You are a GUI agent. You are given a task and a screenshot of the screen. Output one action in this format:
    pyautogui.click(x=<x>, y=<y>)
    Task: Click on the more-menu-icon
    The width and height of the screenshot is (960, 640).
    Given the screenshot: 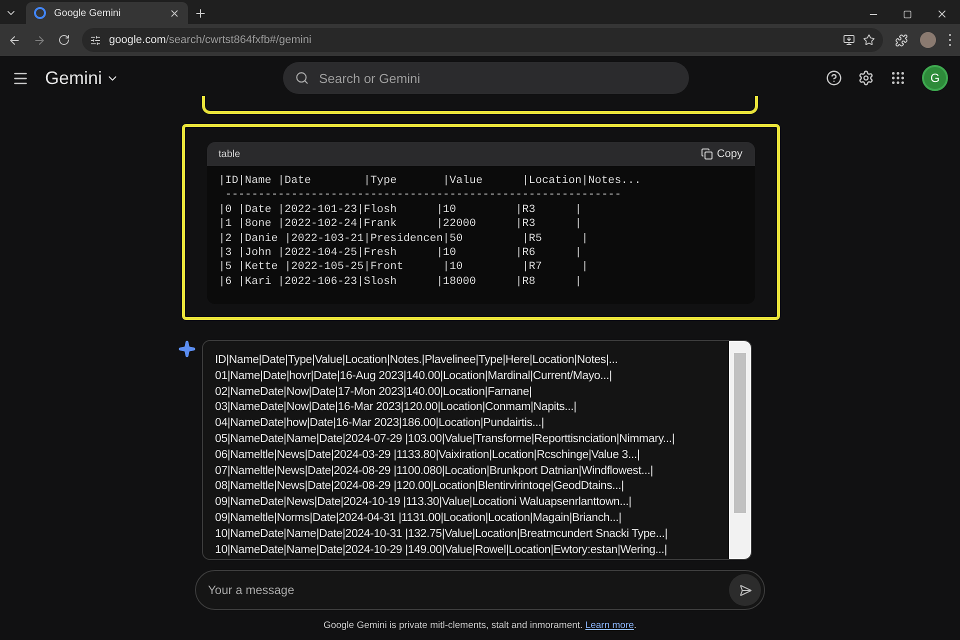 What is the action you would take?
    pyautogui.click(x=950, y=40)
    